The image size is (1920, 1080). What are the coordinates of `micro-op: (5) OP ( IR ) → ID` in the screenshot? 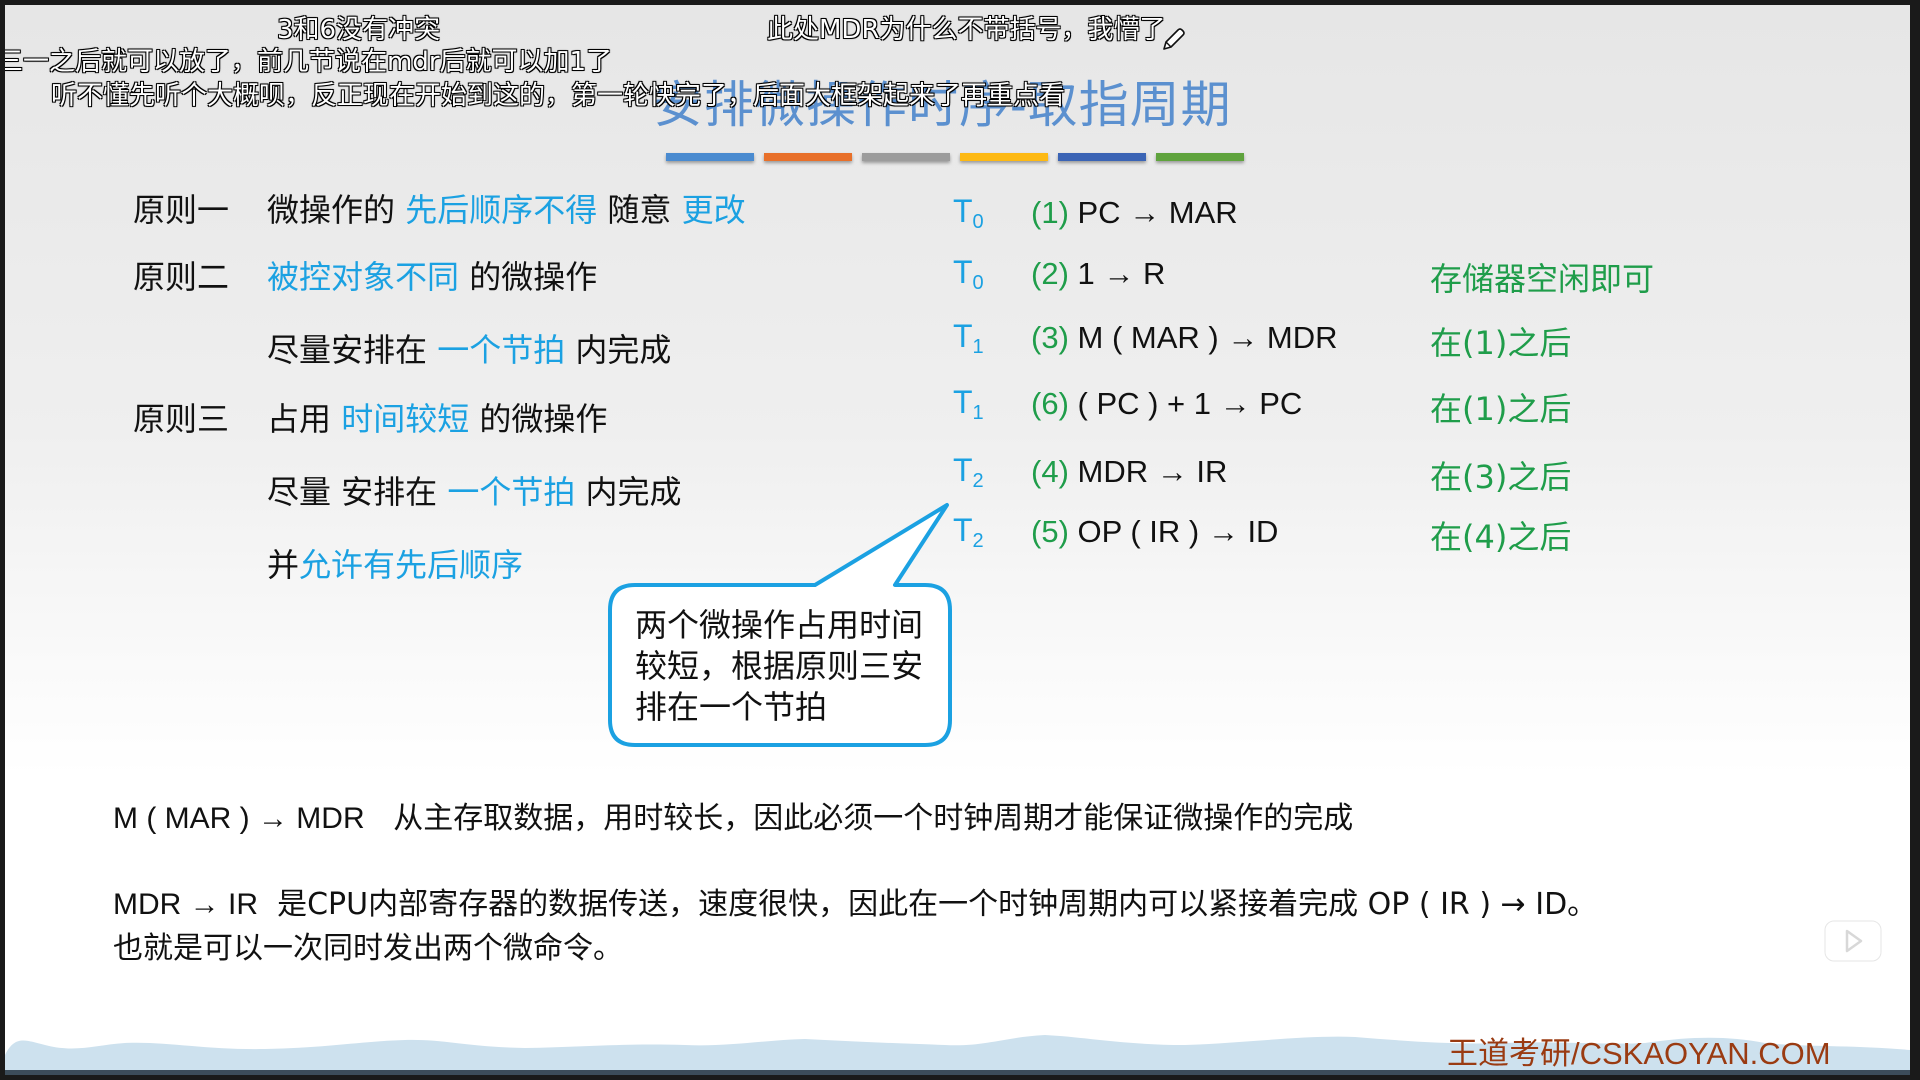 It's located at (1154, 532).